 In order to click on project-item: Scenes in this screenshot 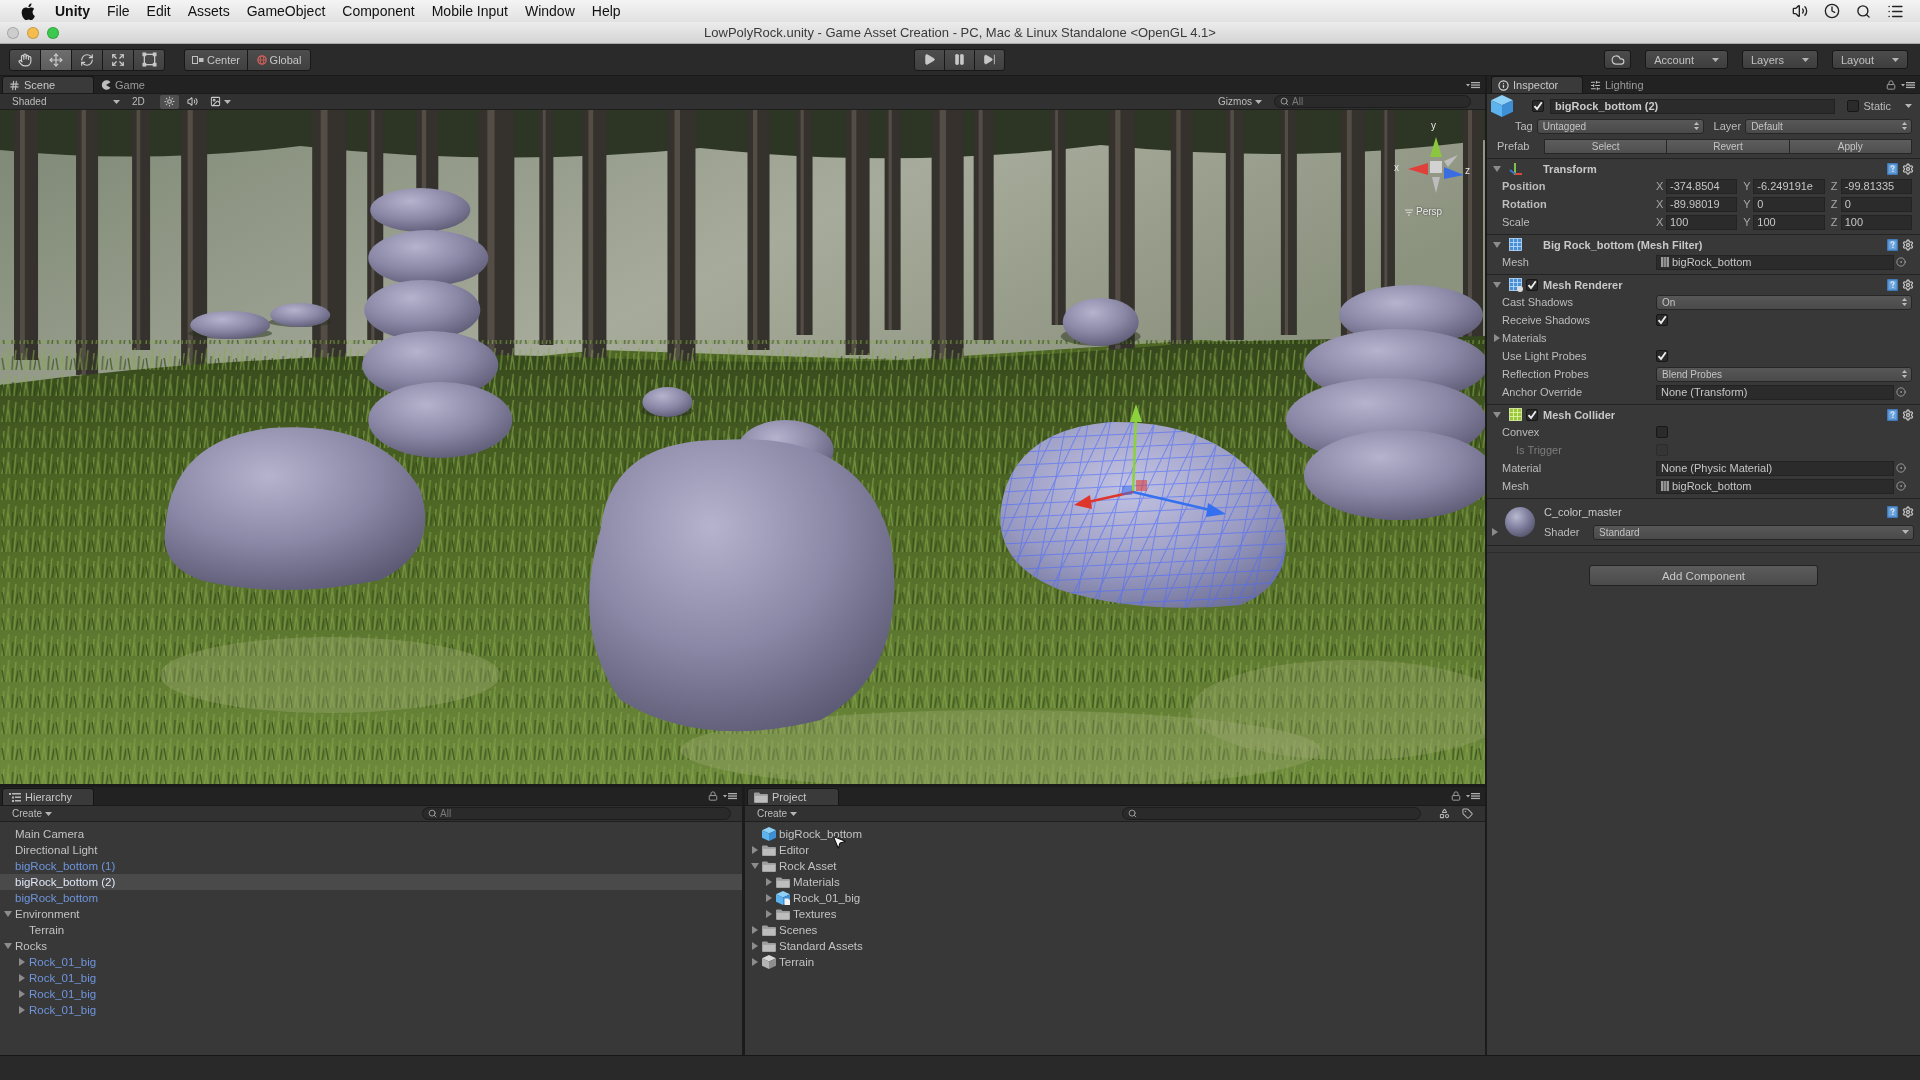, I will do `click(798, 930)`.